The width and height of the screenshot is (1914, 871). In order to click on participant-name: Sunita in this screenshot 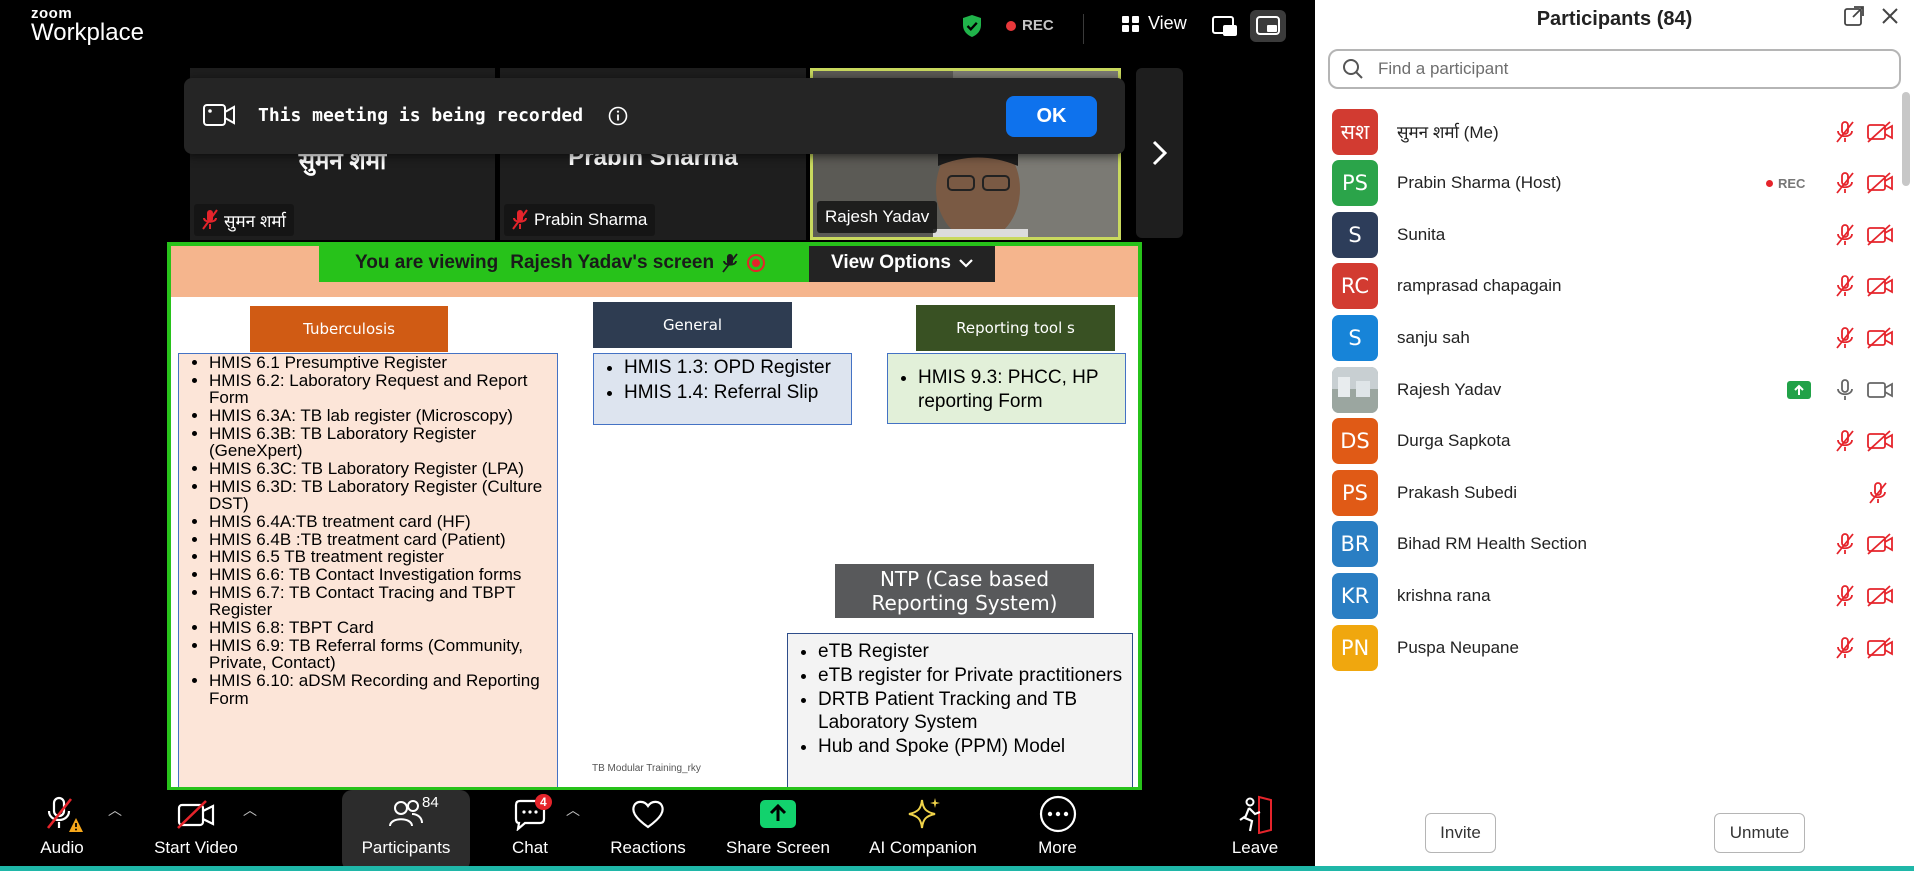, I will do `click(1421, 234)`.